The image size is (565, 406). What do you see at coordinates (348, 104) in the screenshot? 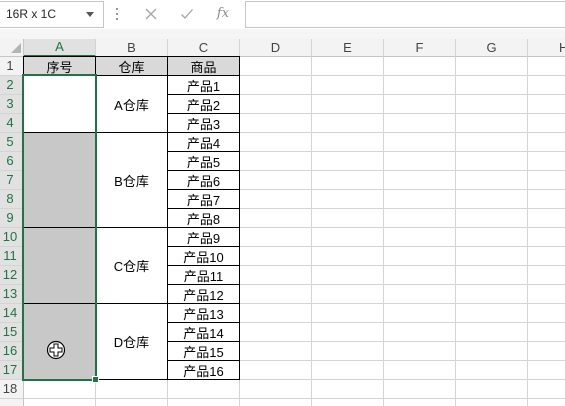
I see `cell-E3` at bounding box center [348, 104].